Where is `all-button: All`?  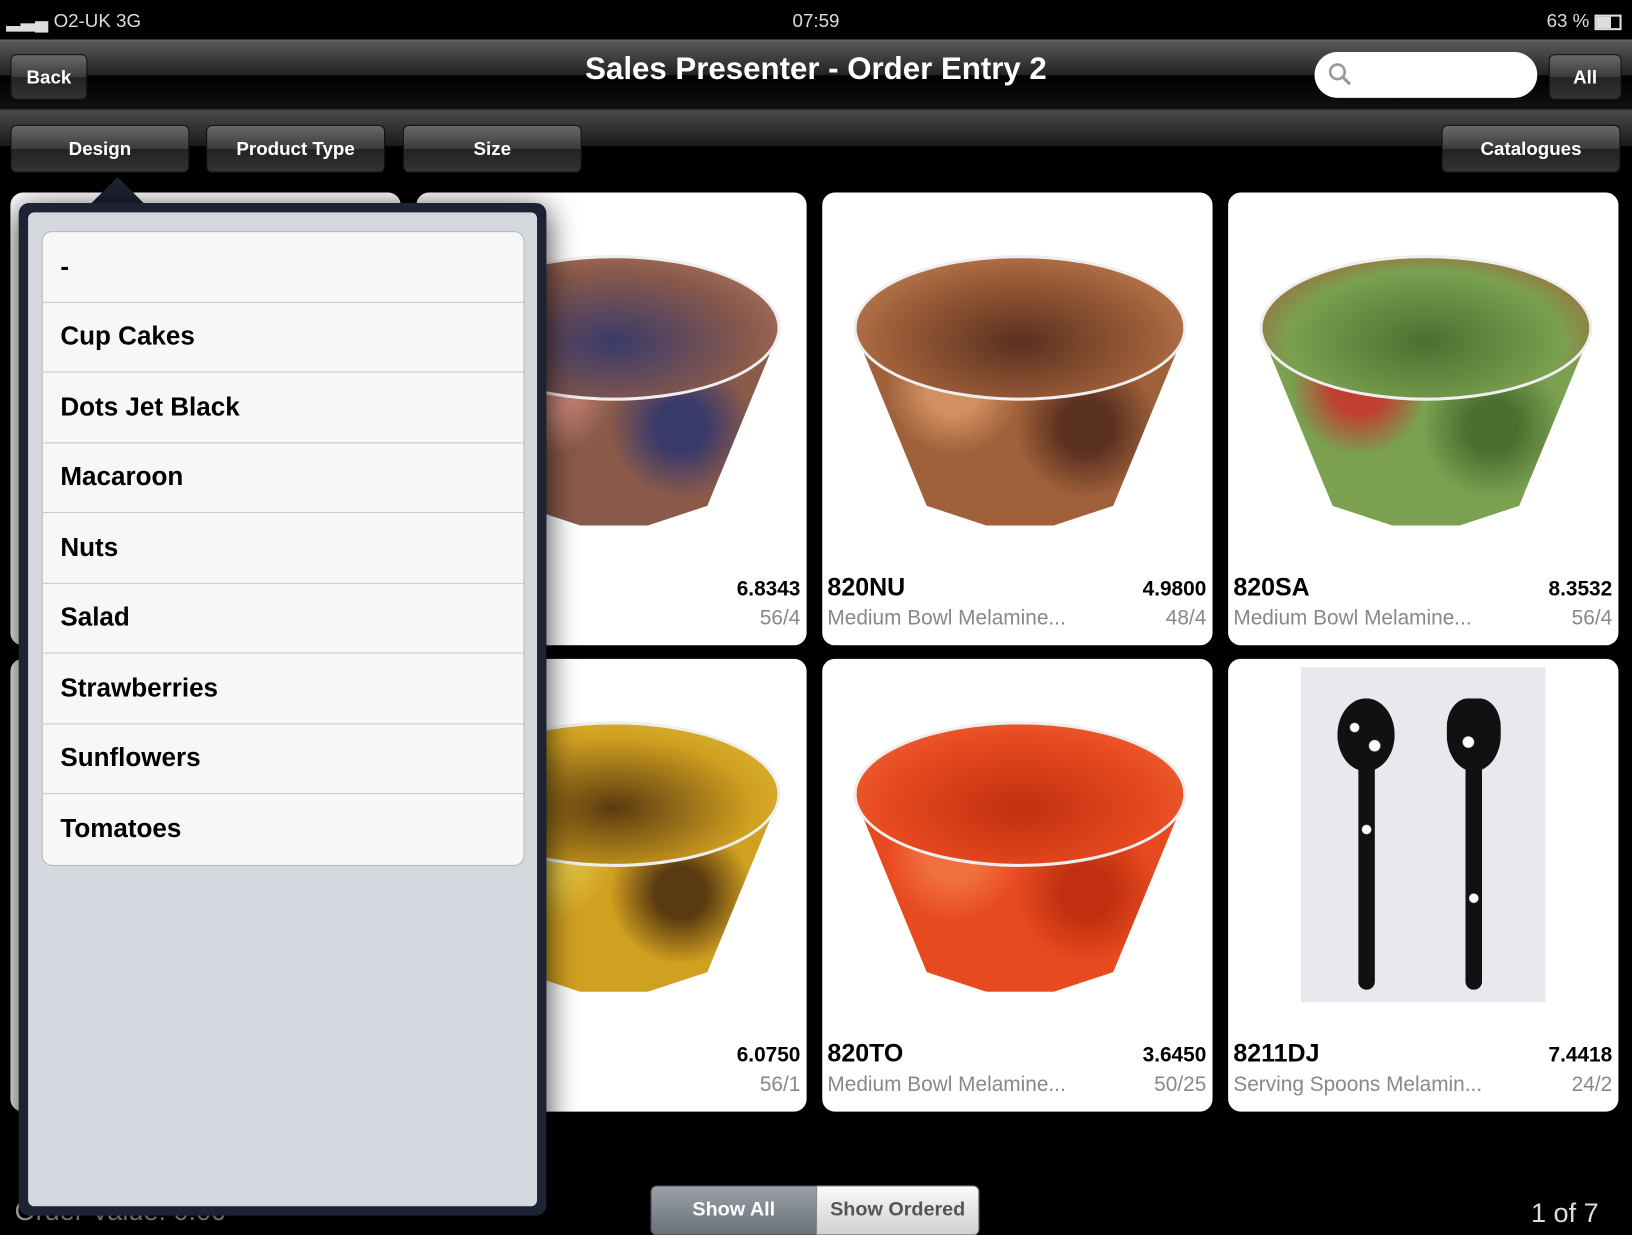 all-button: All is located at coordinates (1585, 77).